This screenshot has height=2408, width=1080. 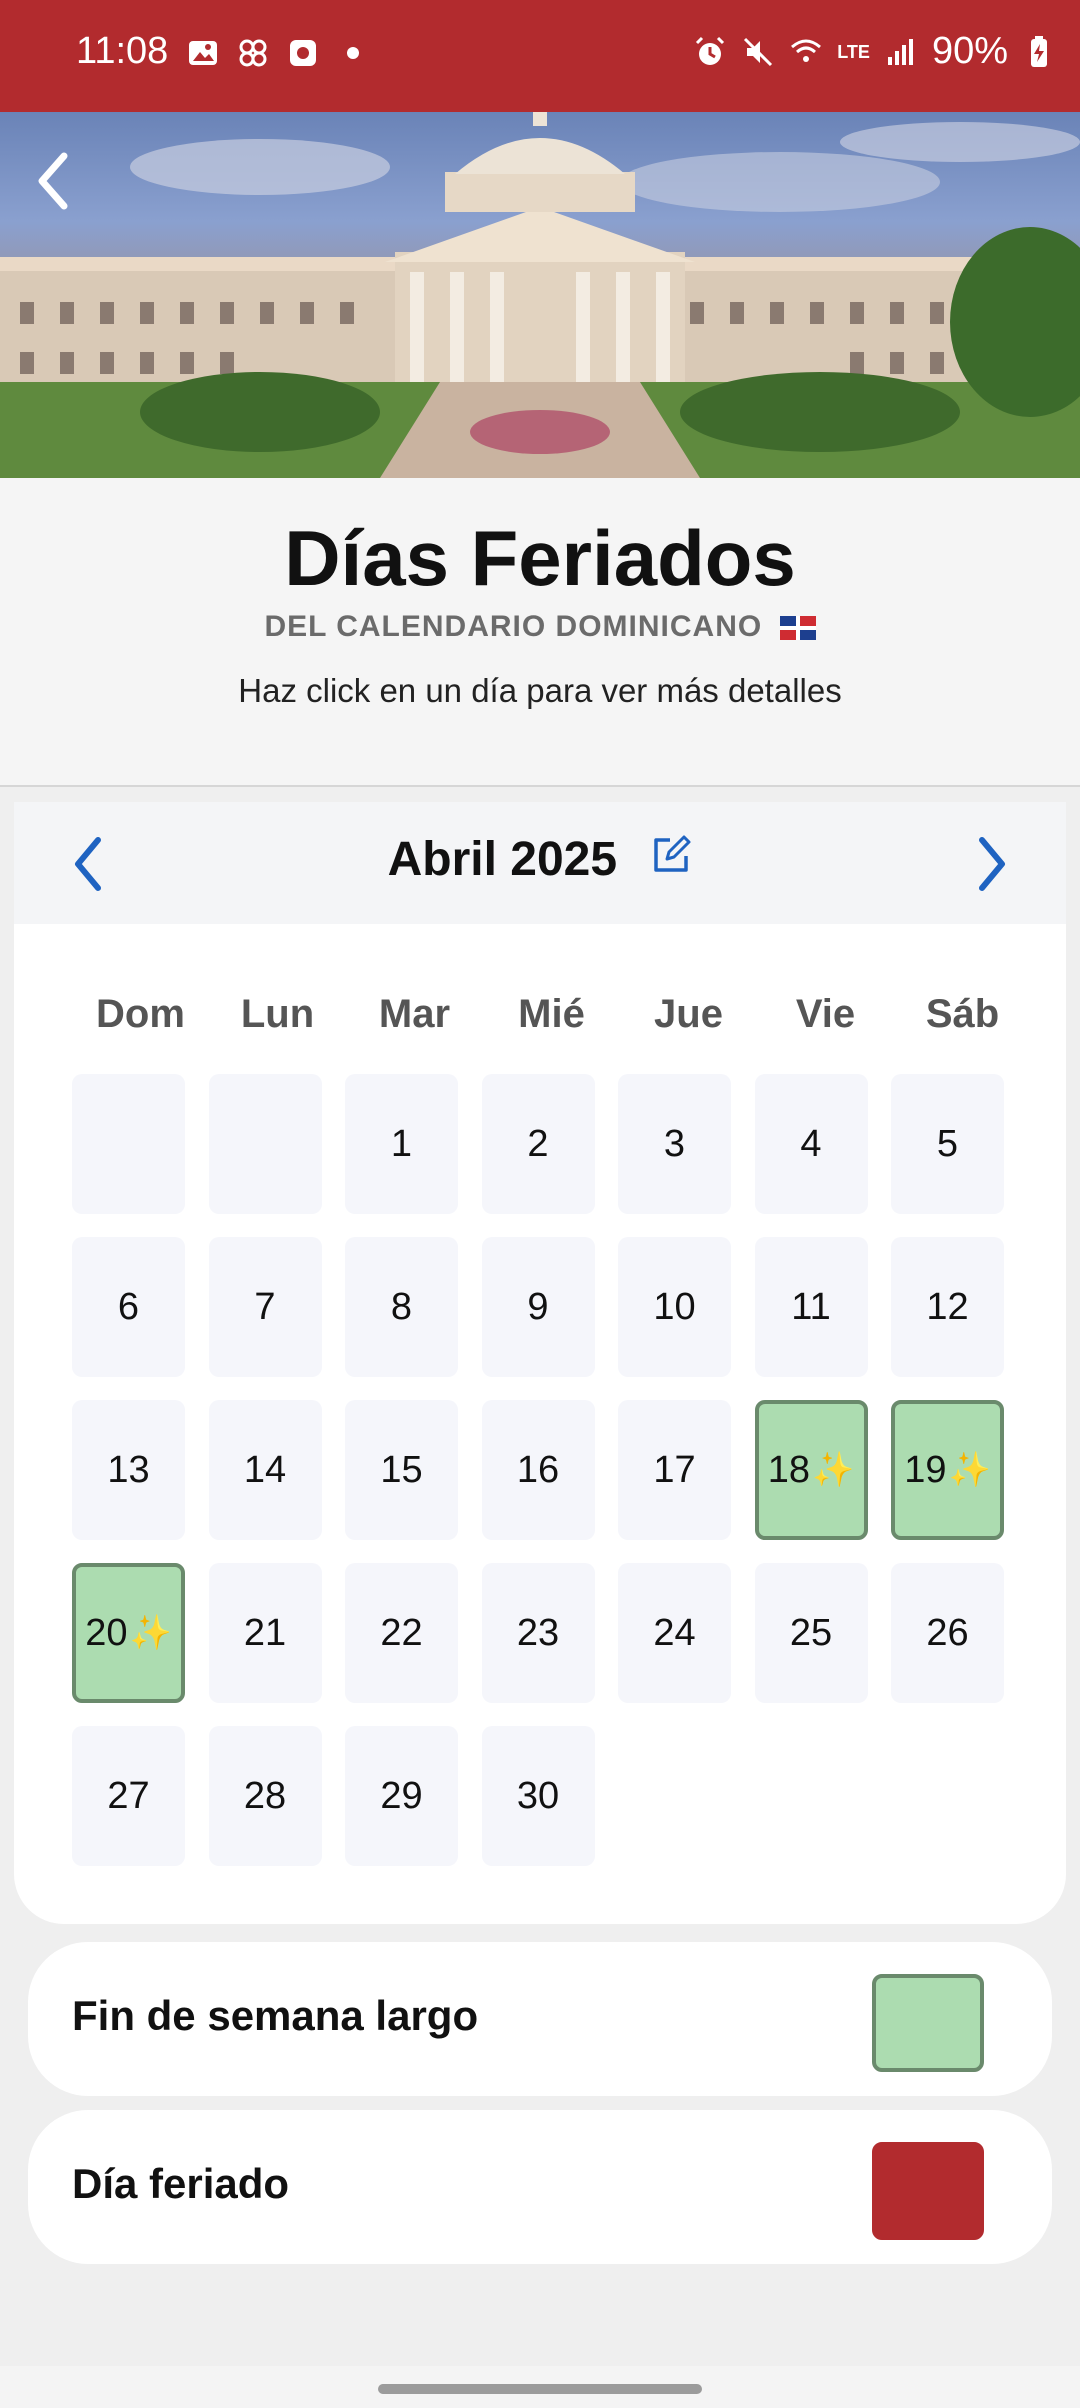 I want to click on weekday-label: Mié, so click(x=551, y=1014).